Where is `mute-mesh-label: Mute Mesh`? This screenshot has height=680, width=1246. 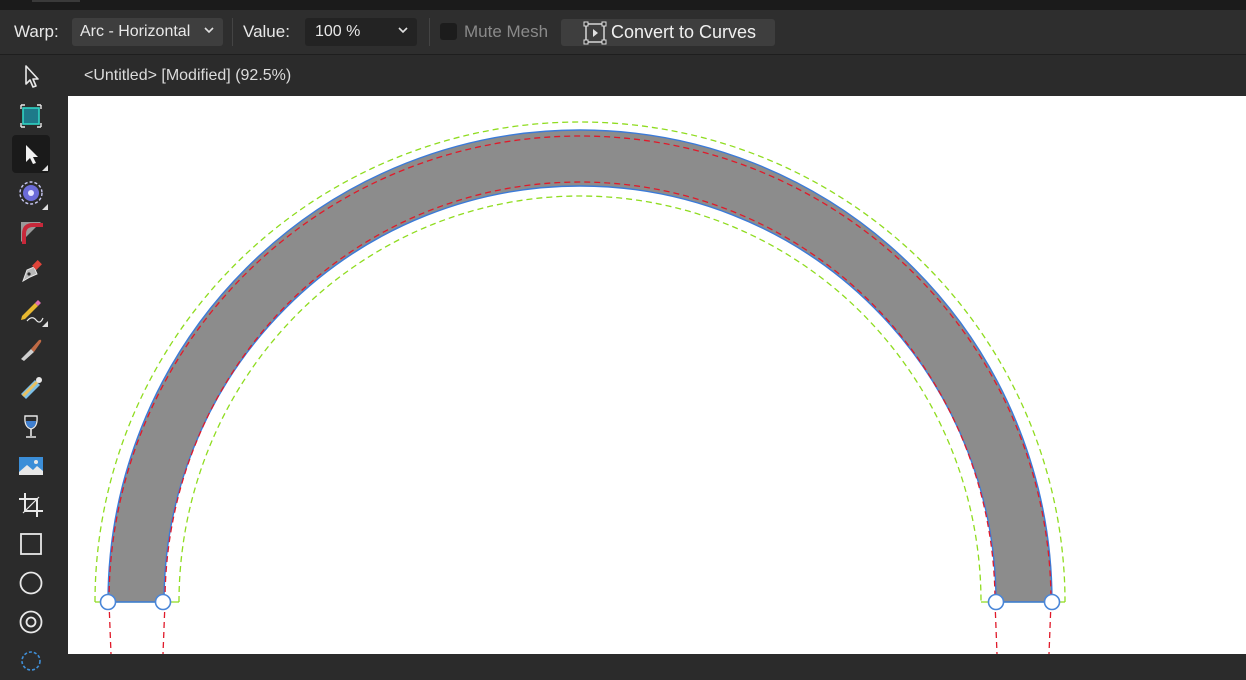
mute-mesh-label: Mute Mesh is located at coordinates (506, 31).